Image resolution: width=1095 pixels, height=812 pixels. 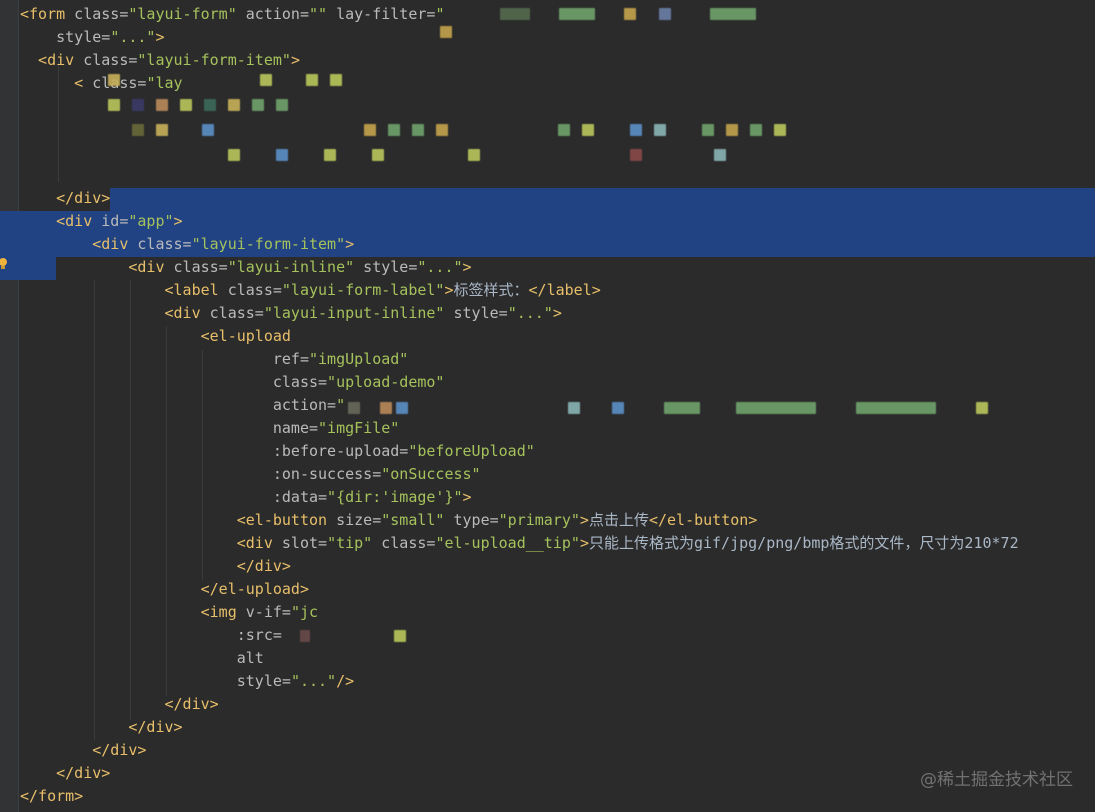 What do you see at coordinates (354, 313) in the screenshot?
I see `code-token: "layui-input-inline"` at bounding box center [354, 313].